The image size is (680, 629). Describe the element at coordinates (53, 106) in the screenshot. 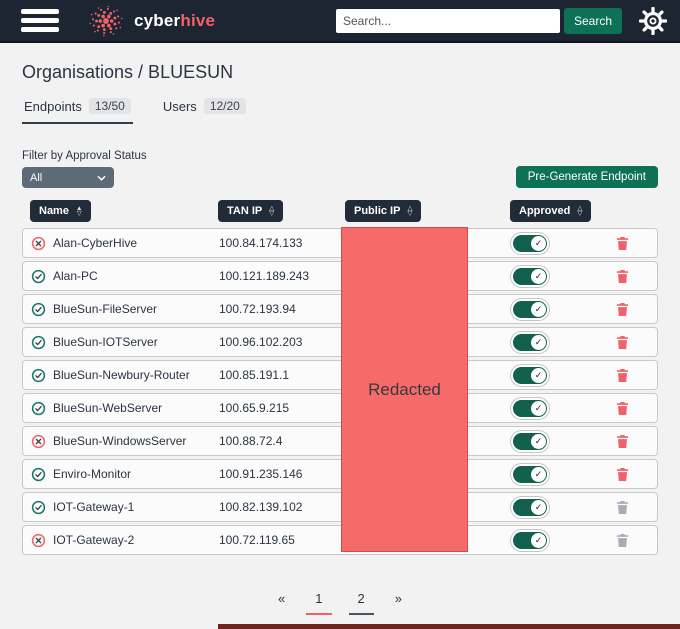

I see `tab-label: Endpoints` at that location.